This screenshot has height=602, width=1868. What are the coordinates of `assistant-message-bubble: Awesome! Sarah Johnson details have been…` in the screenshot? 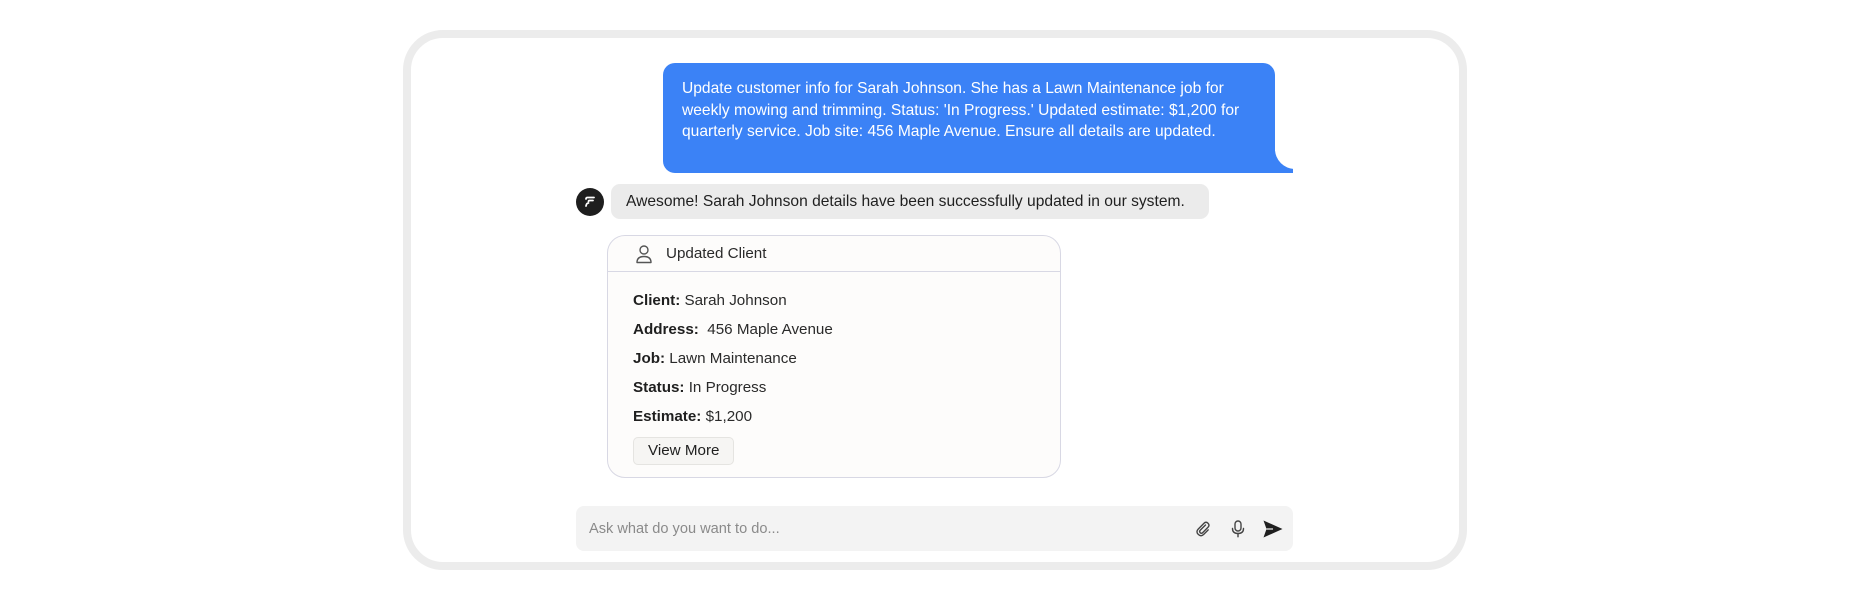 It's located at (910, 201).